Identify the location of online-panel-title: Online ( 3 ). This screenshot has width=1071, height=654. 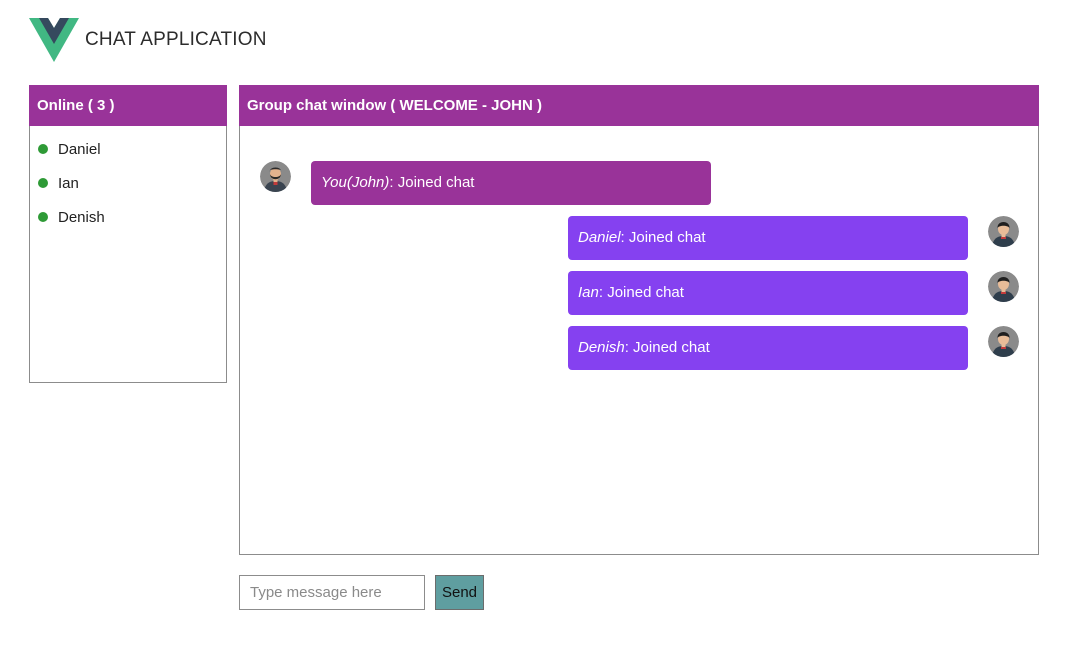
(128, 105).